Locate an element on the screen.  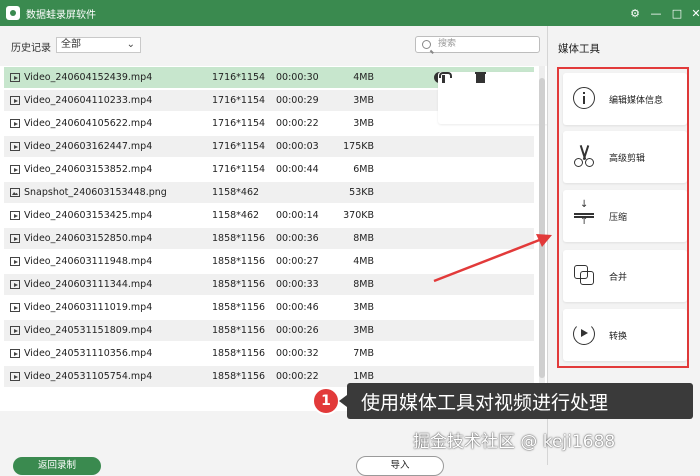
tool-advanced-edit: 高级剪辑 is located at coordinates (625, 157).